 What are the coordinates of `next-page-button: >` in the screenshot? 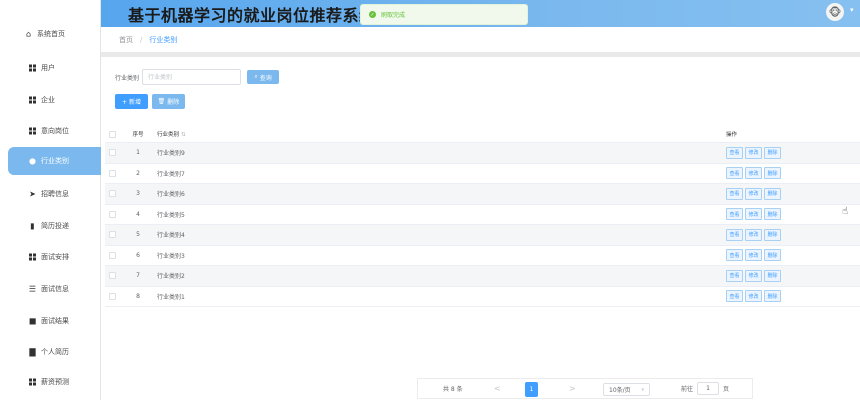 It's located at (572, 388).